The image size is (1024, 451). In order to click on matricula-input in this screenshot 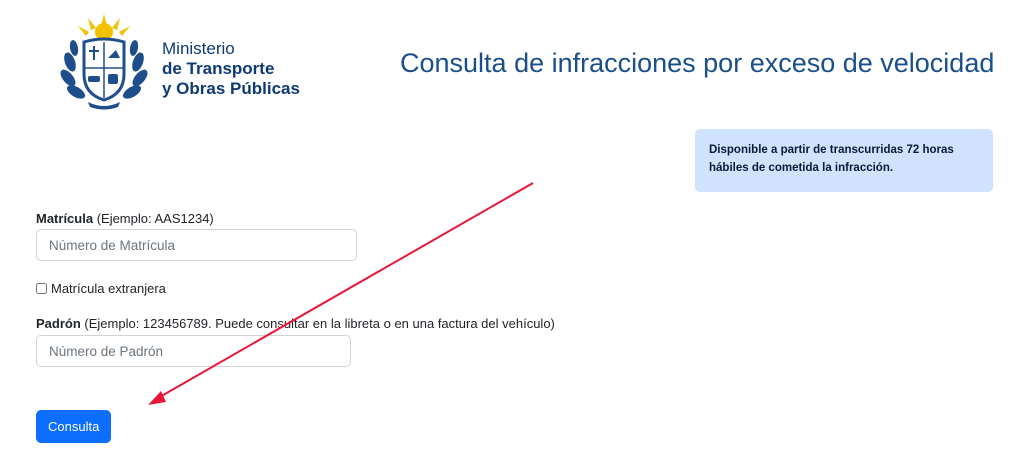, I will do `click(196, 245)`.